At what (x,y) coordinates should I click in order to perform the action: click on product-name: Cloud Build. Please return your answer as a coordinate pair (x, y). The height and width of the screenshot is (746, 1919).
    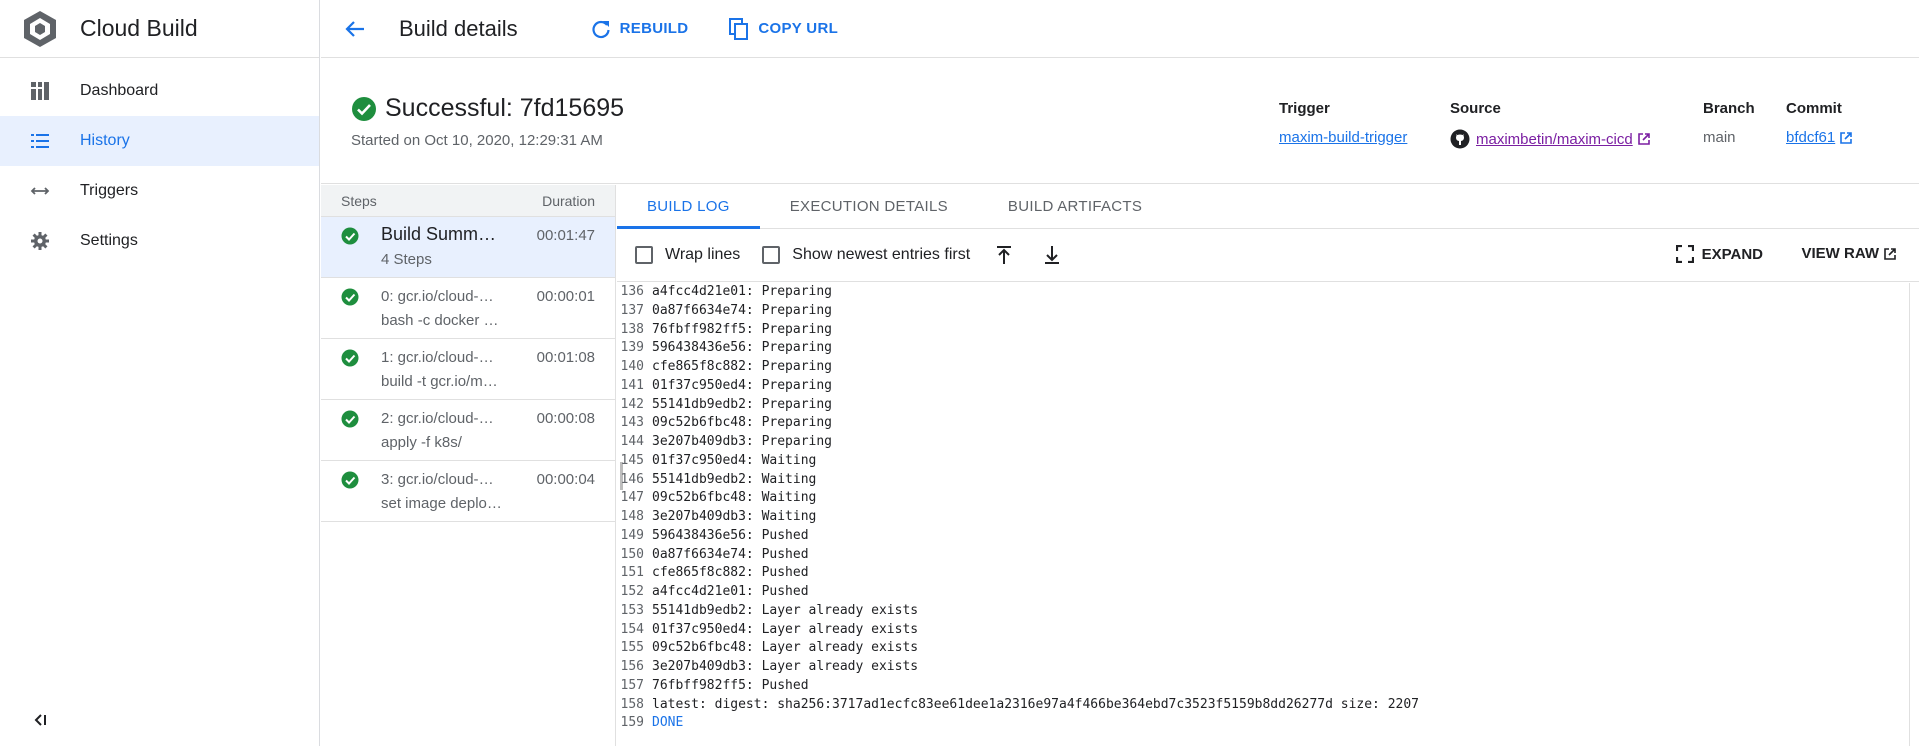
    Looking at the image, I should click on (139, 28).